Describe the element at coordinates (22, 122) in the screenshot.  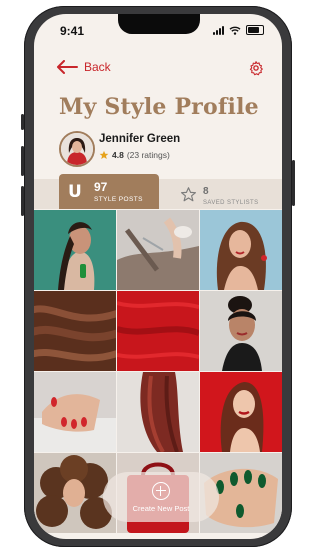
I see `phone-silent-switch` at that location.